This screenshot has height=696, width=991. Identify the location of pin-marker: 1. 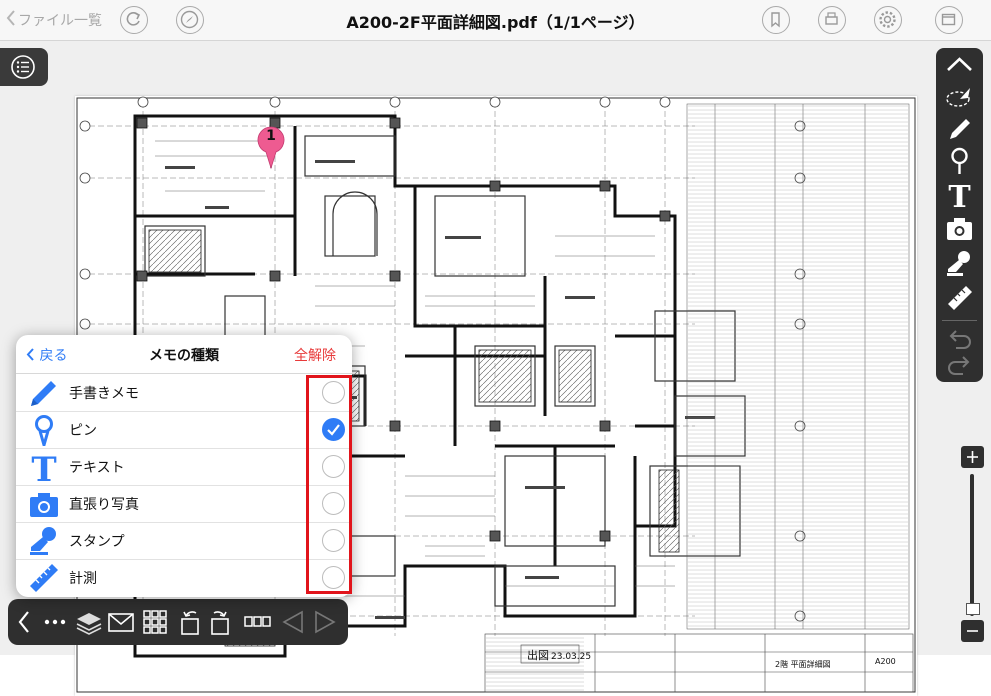
(271, 147).